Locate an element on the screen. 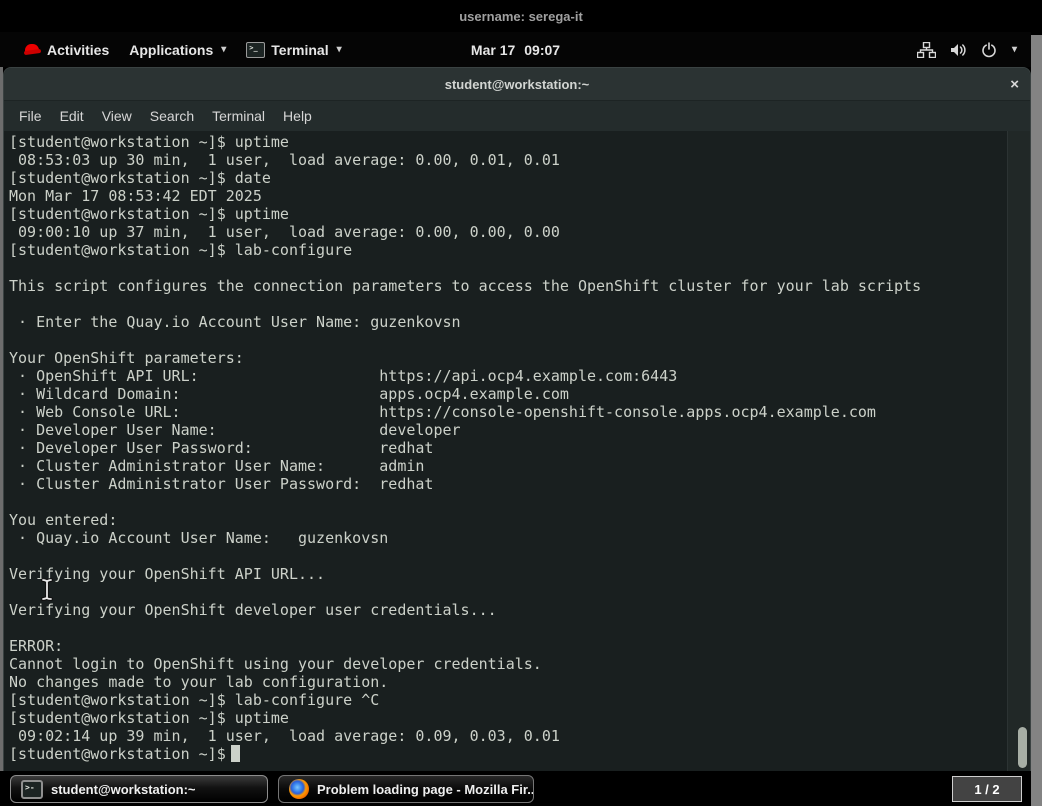  desktop-edge-right is located at coordinates (1036, 420).